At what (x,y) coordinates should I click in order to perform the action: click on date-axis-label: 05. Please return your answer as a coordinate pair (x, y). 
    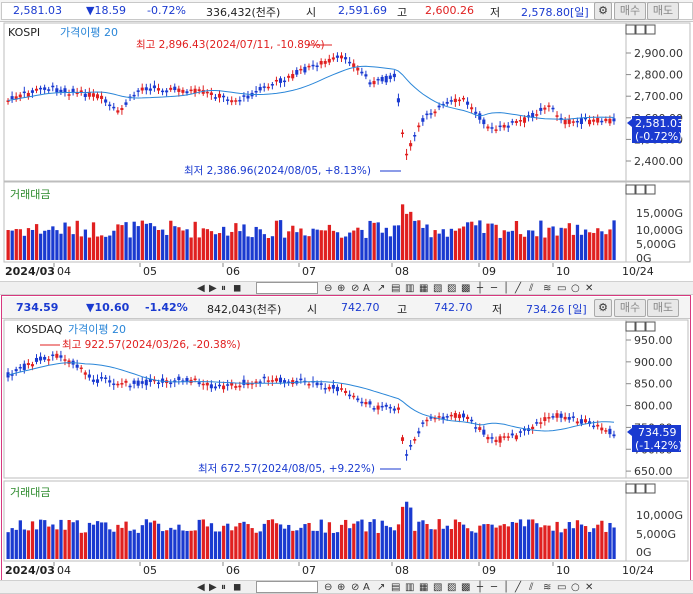
    Looking at the image, I should click on (150, 570).